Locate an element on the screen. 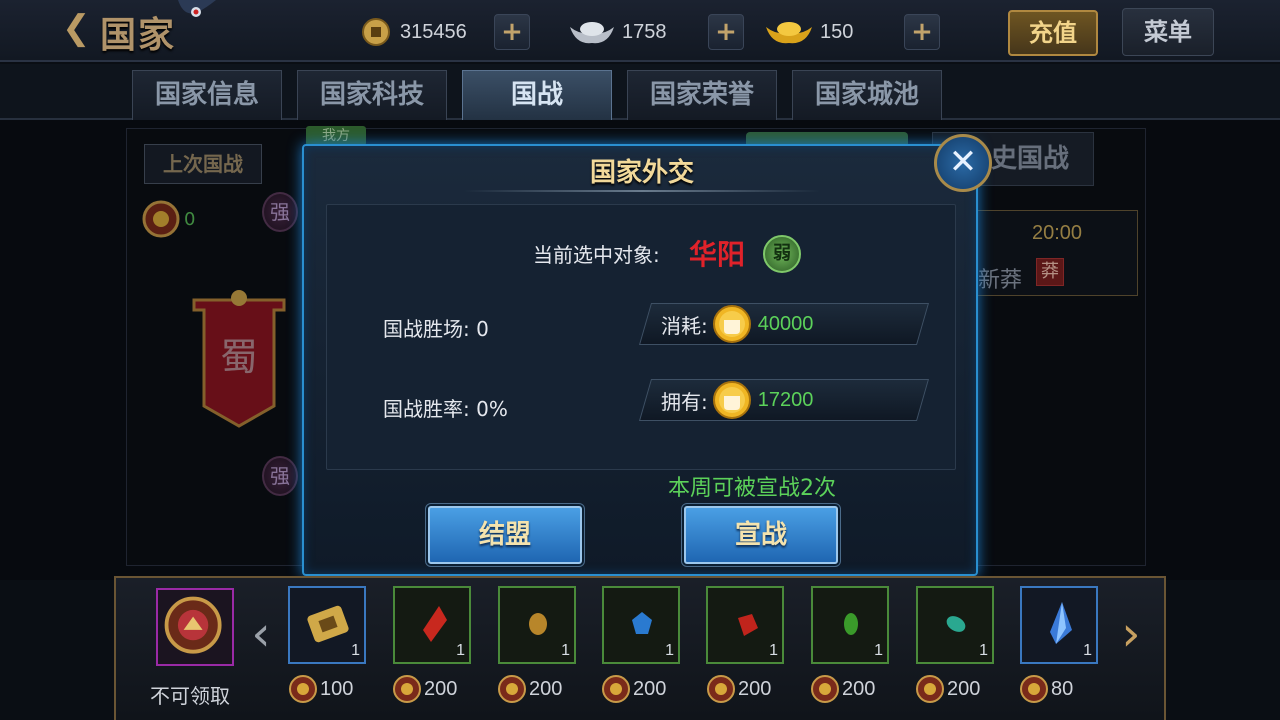  reward-item-token: 1 is located at coordinates (327, 625).